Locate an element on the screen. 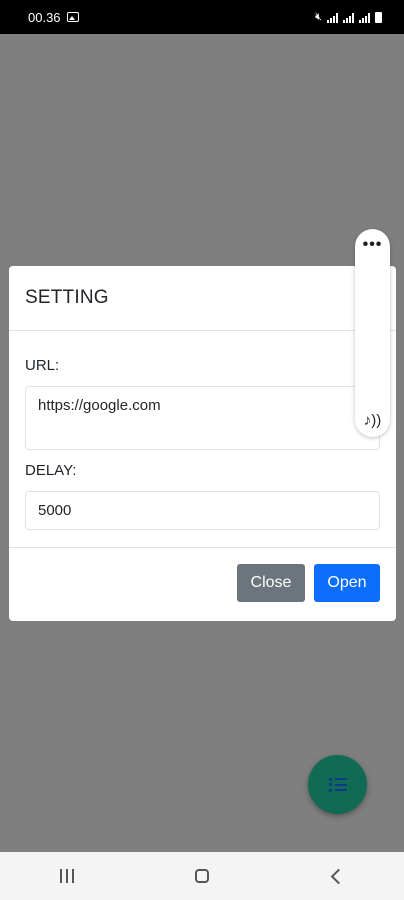 Image resolution: width=404 pixels, height=900 pixels. floating-side-panel: ••• ♪)) is located at coordinates (372, 333).